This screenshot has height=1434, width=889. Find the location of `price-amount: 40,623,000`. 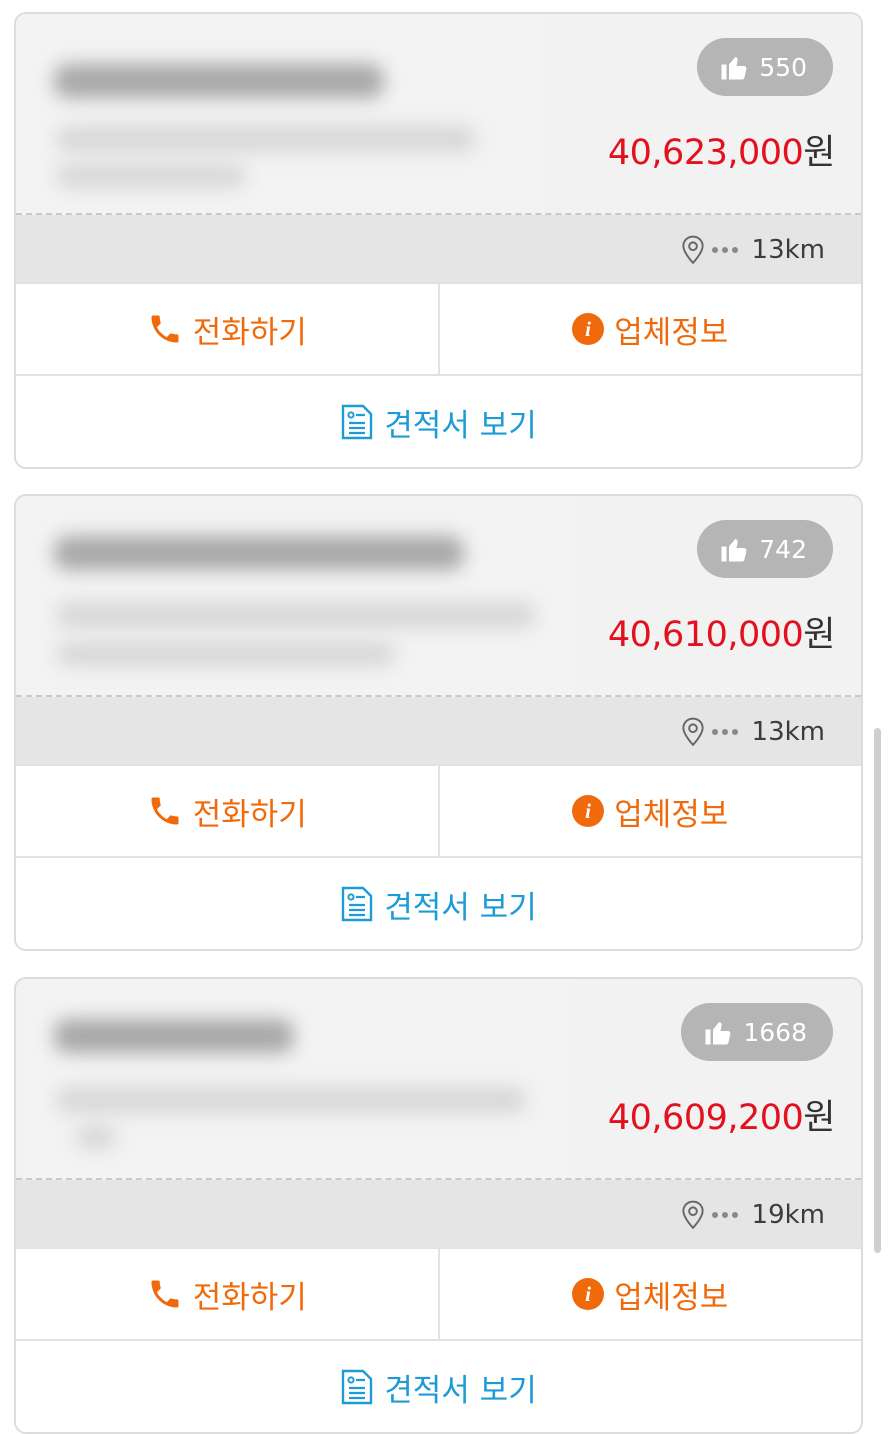

price-amount: 40,623,000 is located at coordinates (705, 153).